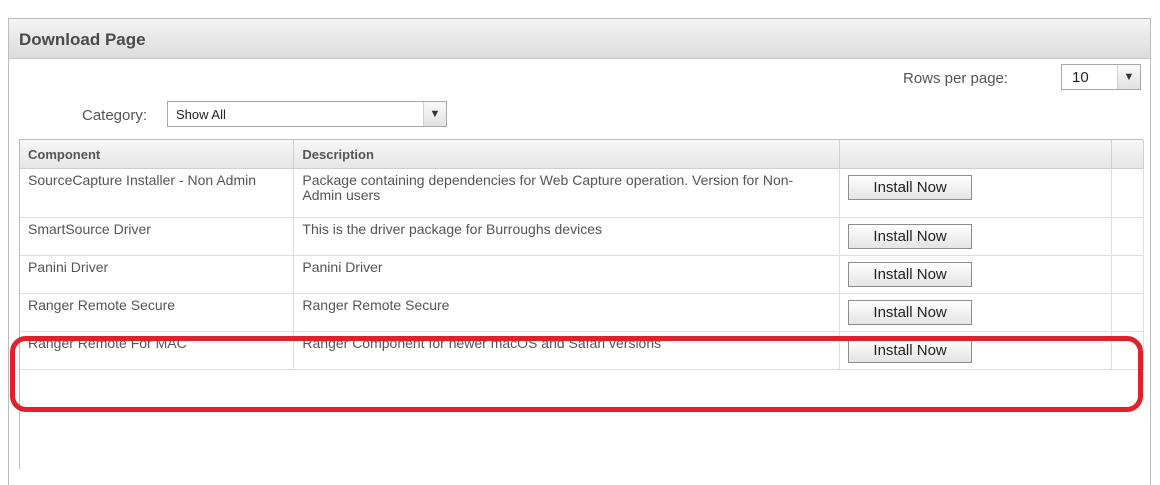 This screenshot has width=1160, height=485. Describe the element at coordinates (975, 154) in the screenshot. I see `column-header-action` at that location.